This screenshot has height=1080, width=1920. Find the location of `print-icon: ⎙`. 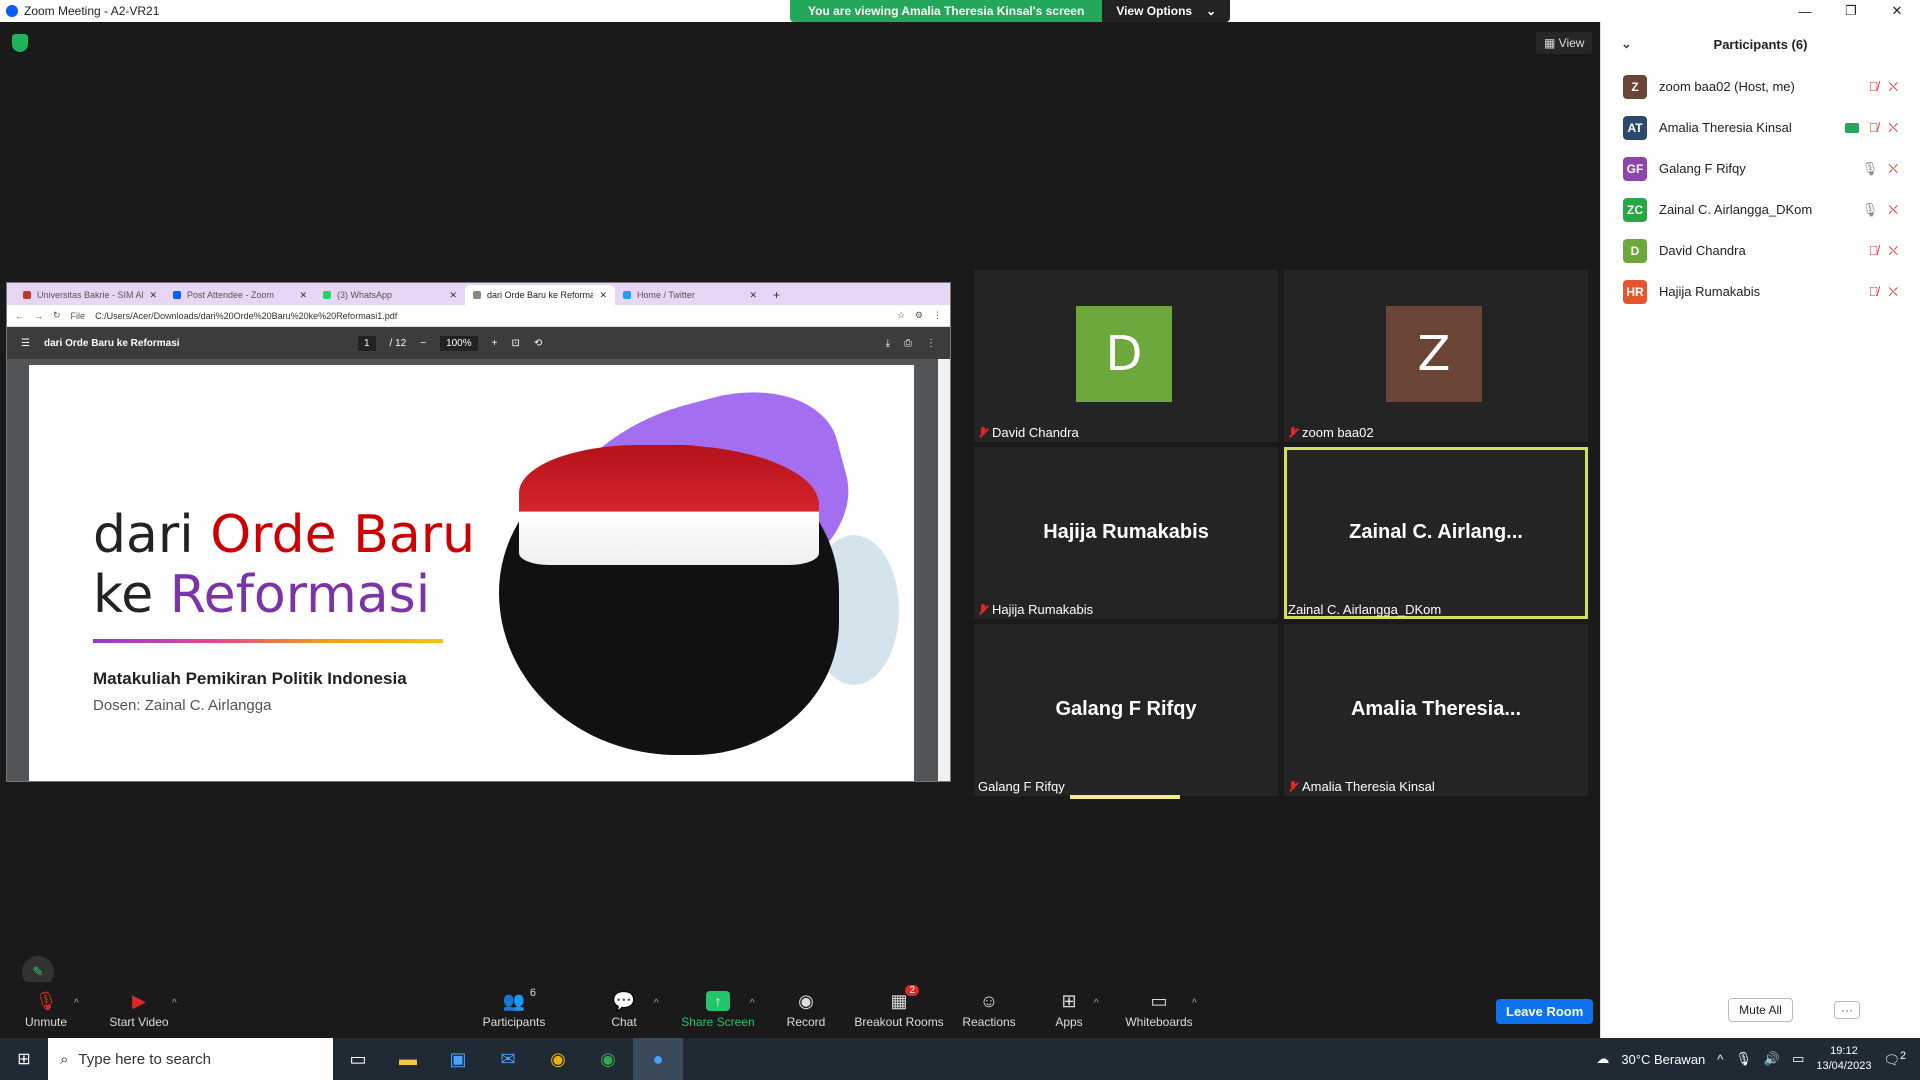

print-icon: ⎙ is located at coordinates (908, 343).